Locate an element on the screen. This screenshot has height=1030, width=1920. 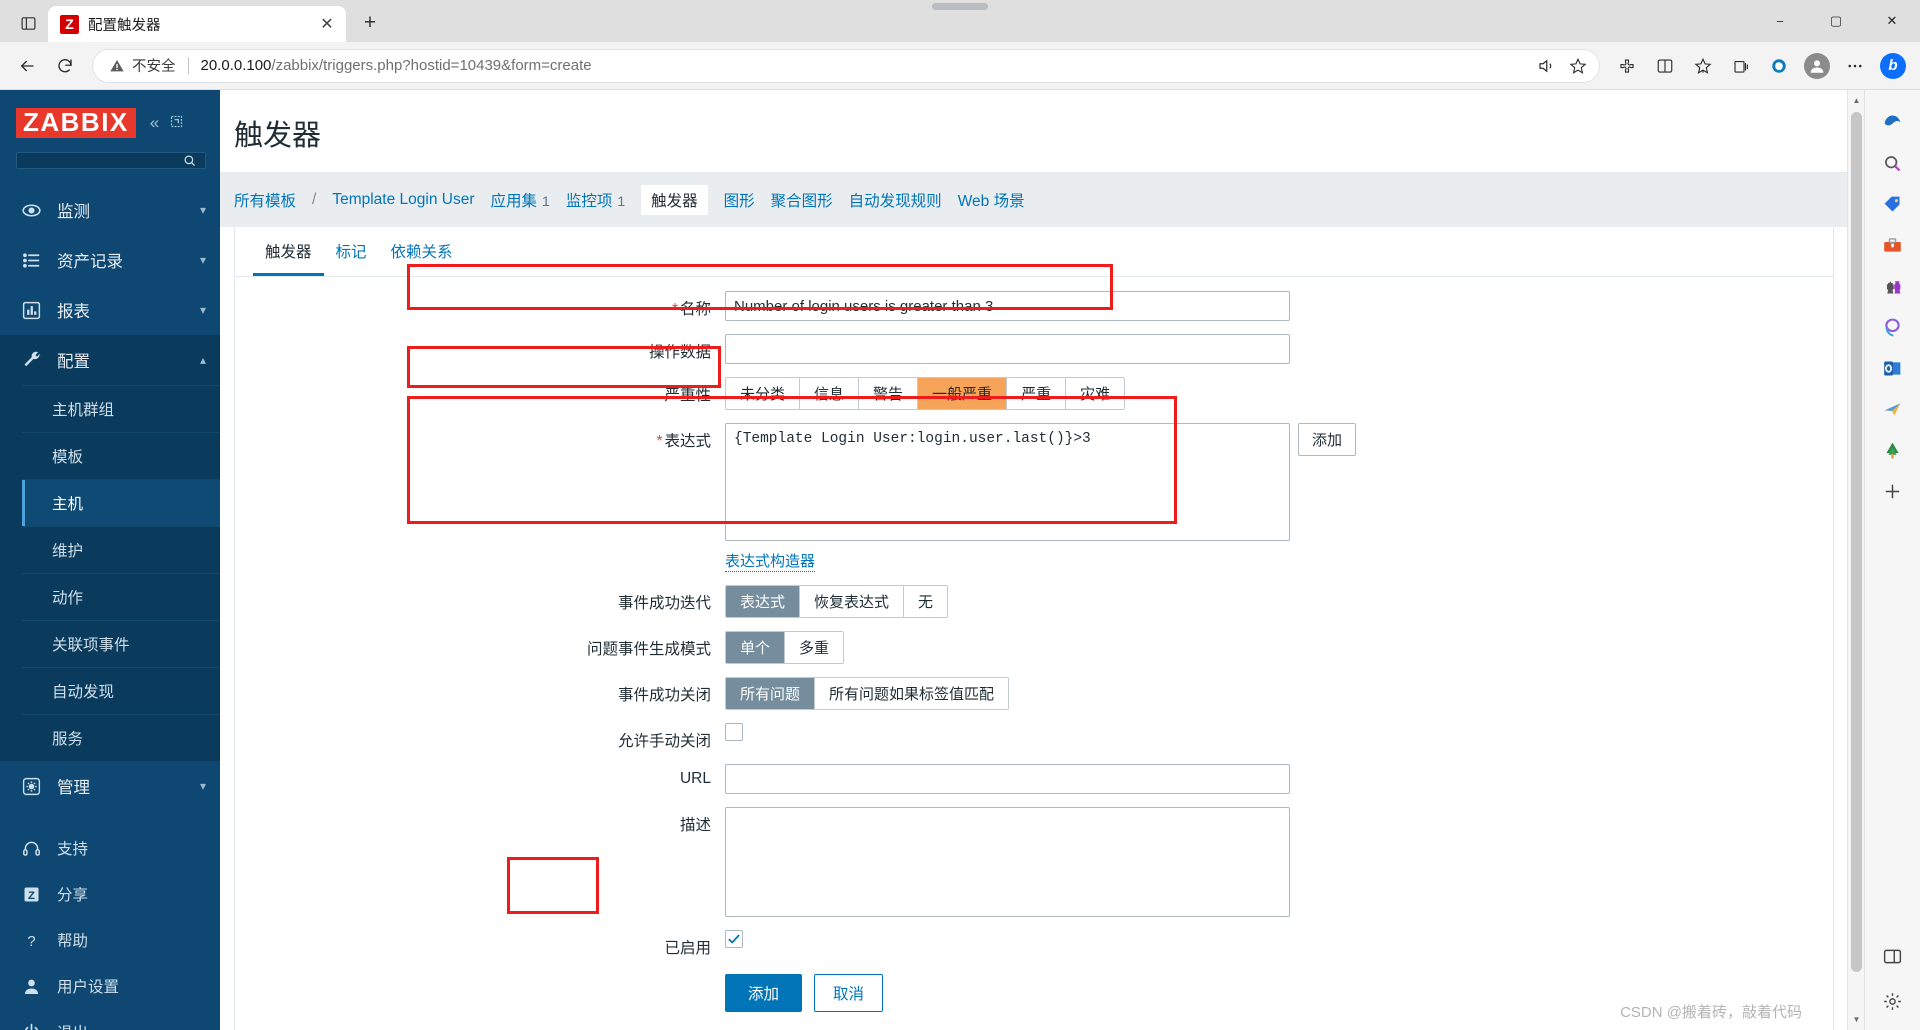
breadcrumb-tab-triggers: 触发器 is located at coordinates (674, 200).